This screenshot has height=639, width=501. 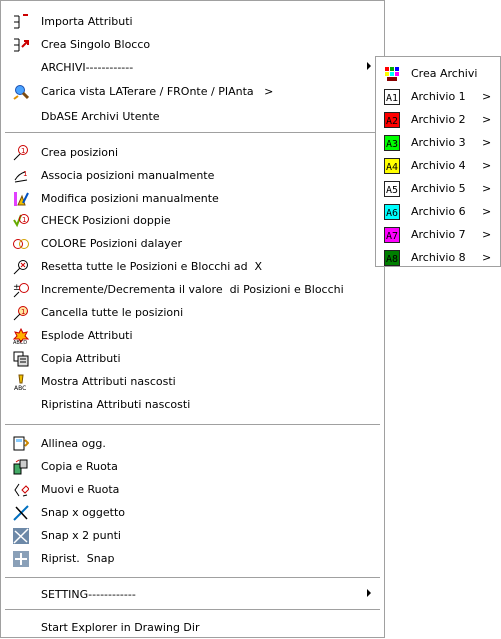 I want to click on submenu-item-archivio-5: A5 Archivio 5 >, so click(x=438, y=189).